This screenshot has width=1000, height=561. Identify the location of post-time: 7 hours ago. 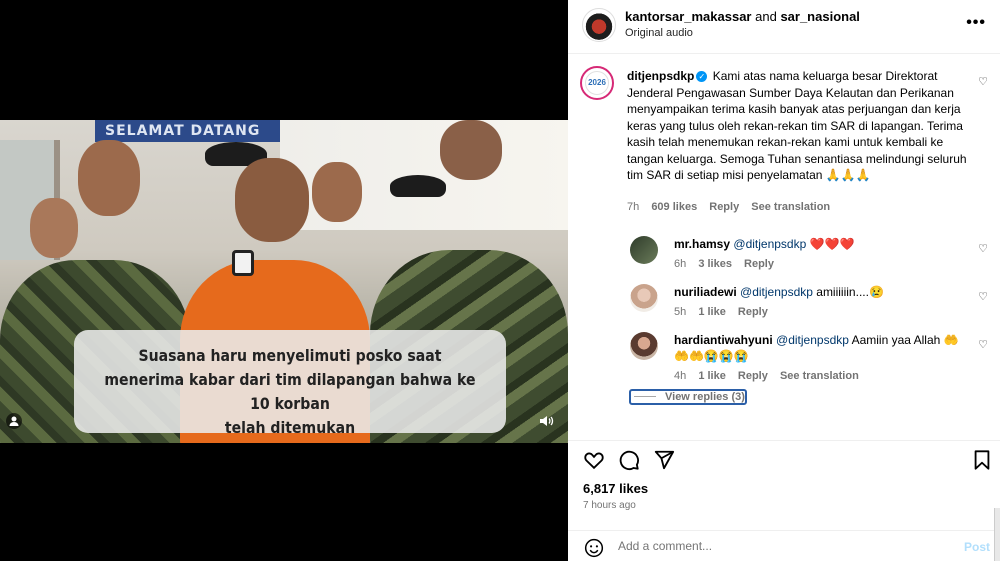
(609, 505).